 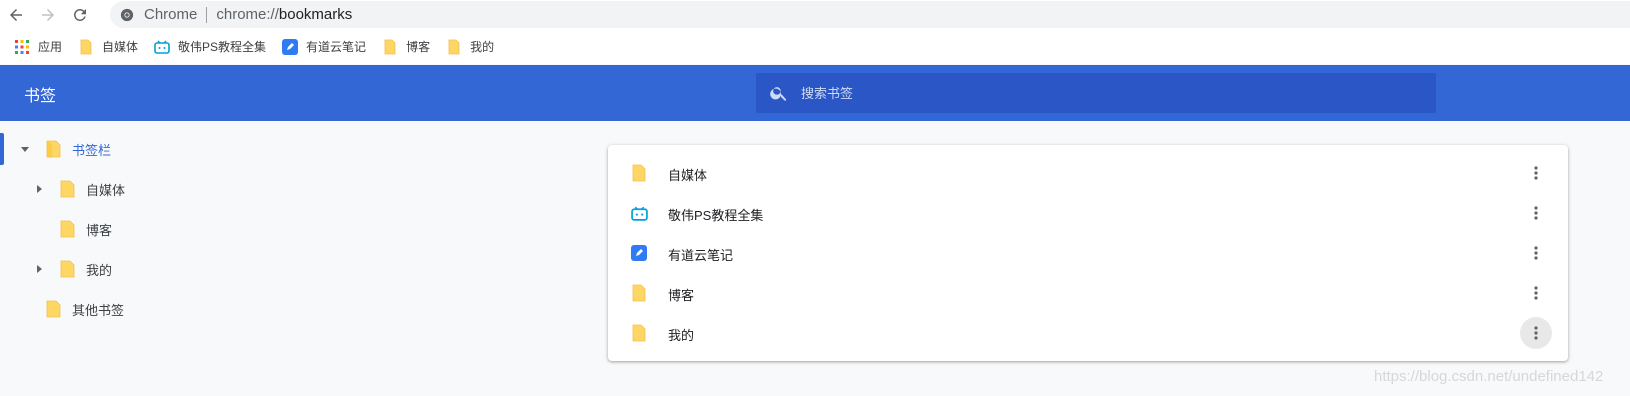 I want to click on bookmark-folder-mine: 我的, so click(x=470, y=47).